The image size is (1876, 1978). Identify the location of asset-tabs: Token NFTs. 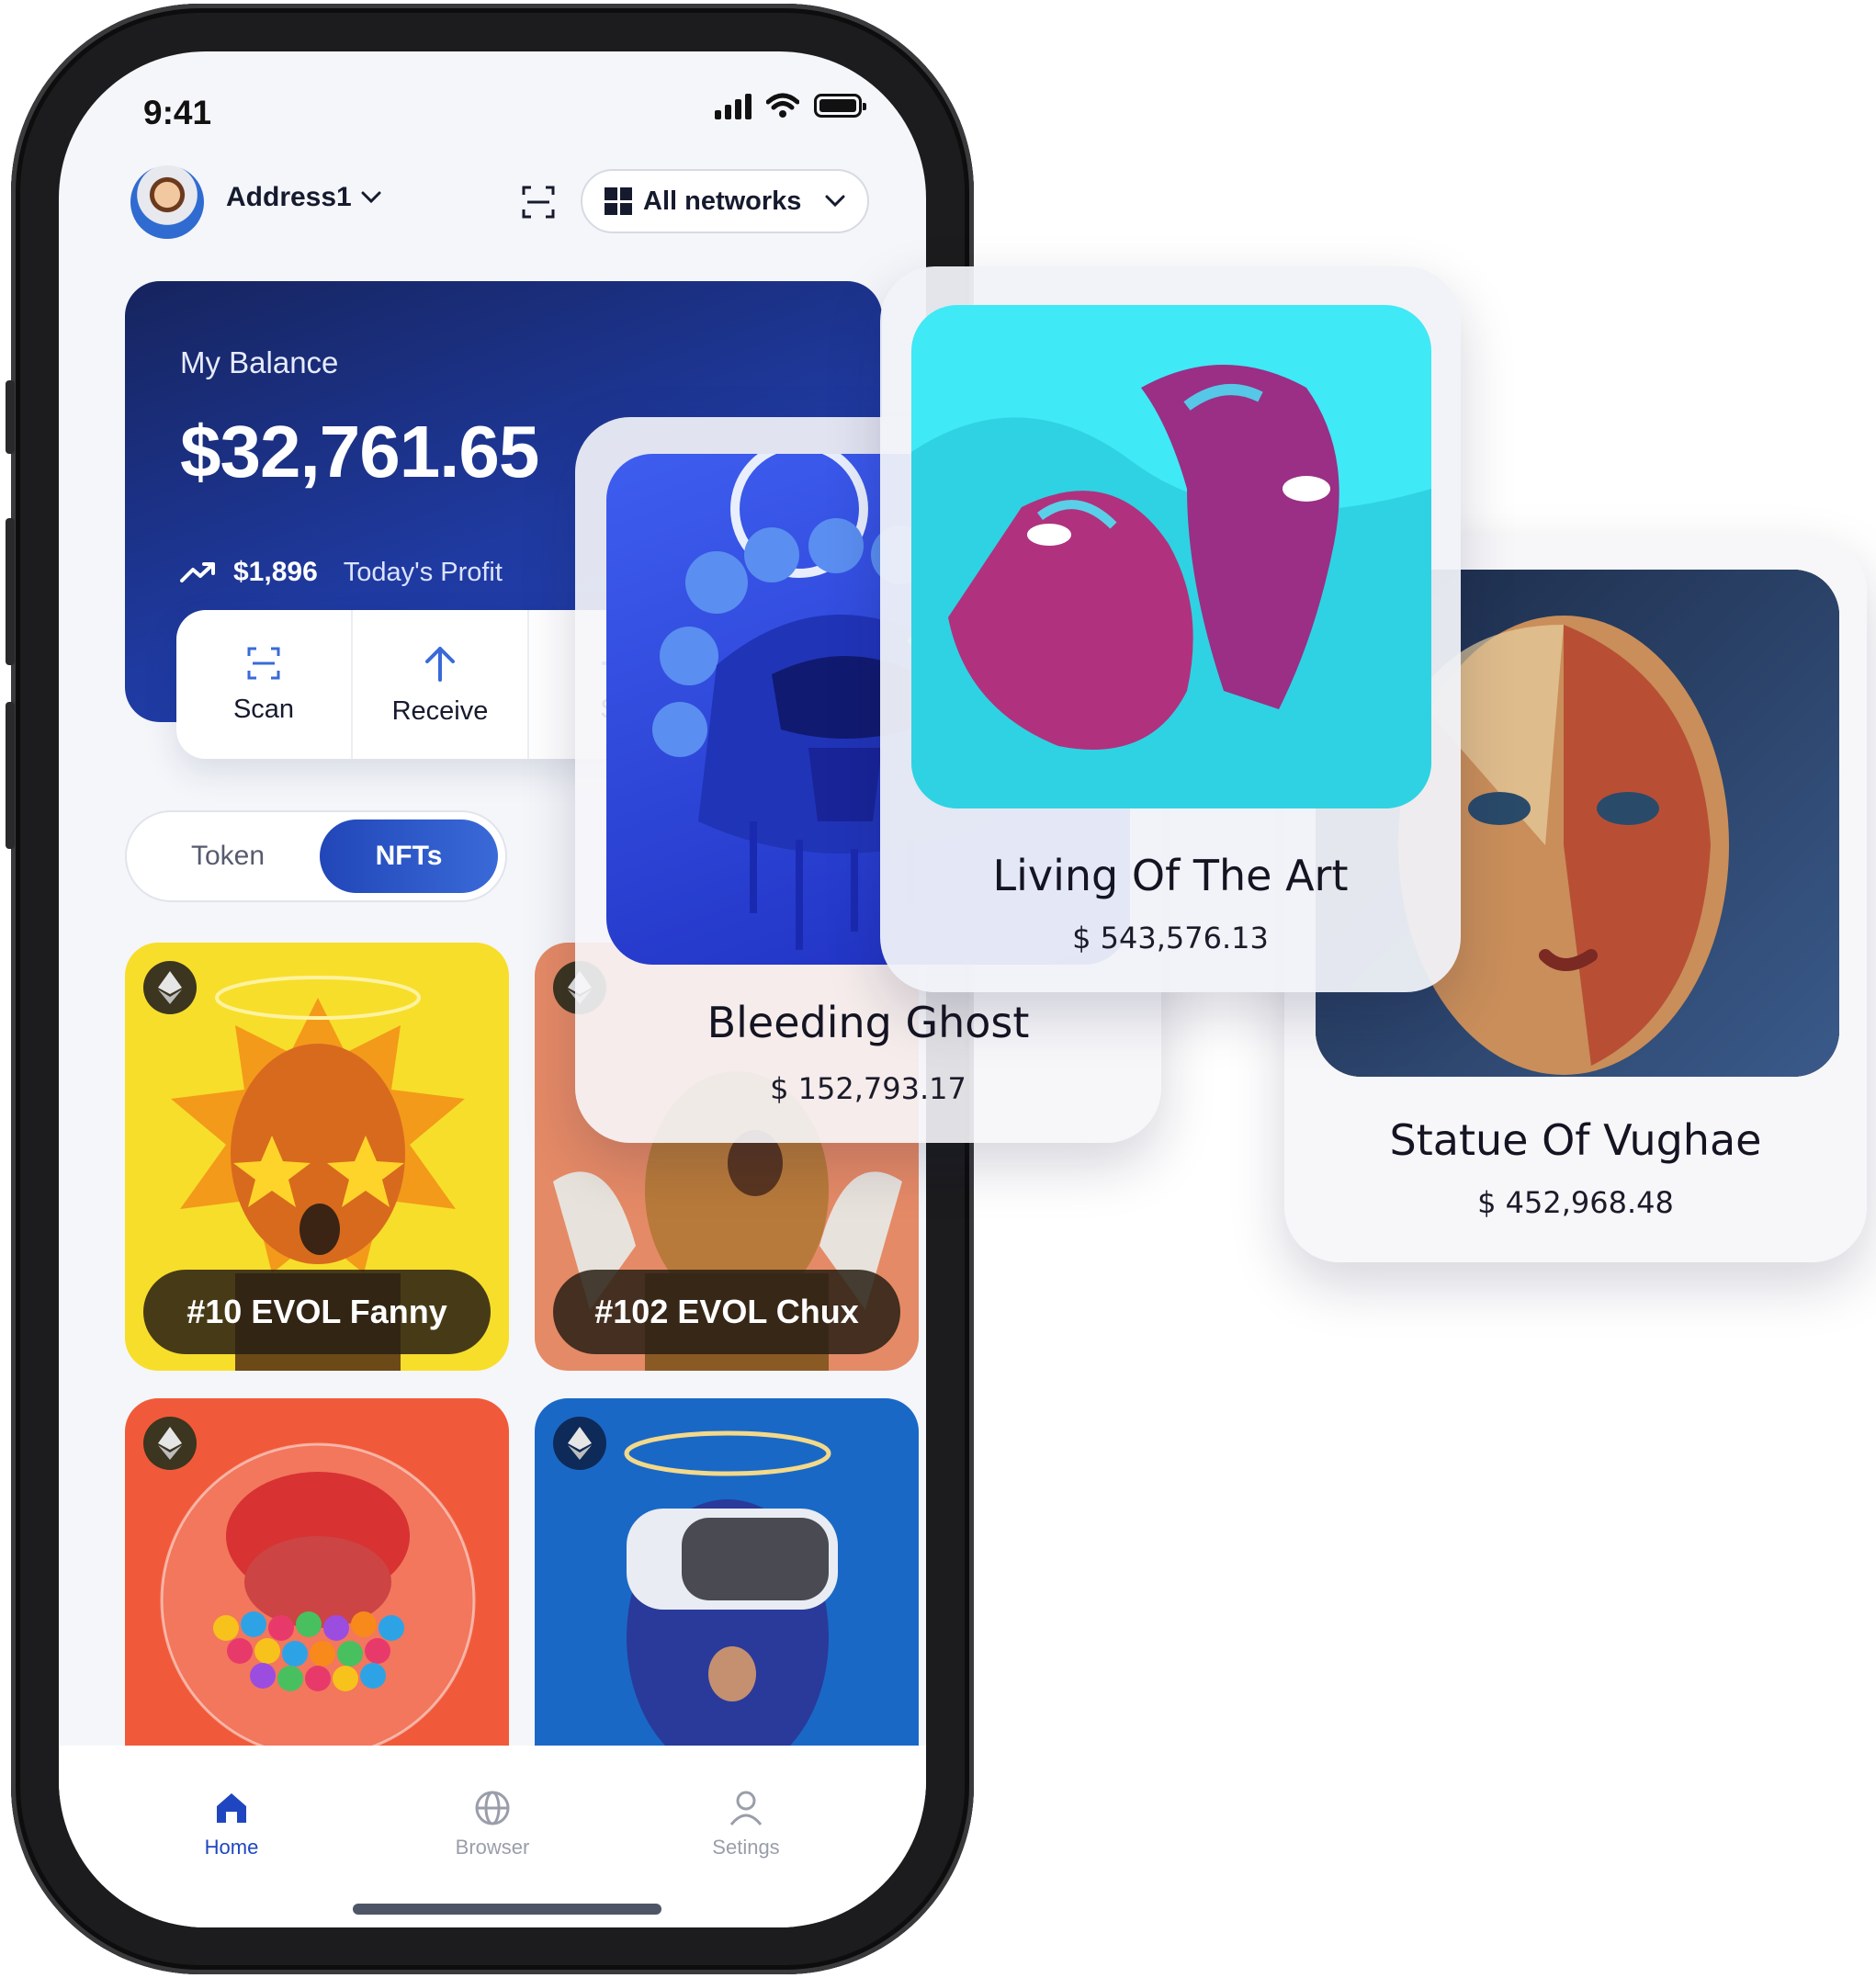
(316, 856).